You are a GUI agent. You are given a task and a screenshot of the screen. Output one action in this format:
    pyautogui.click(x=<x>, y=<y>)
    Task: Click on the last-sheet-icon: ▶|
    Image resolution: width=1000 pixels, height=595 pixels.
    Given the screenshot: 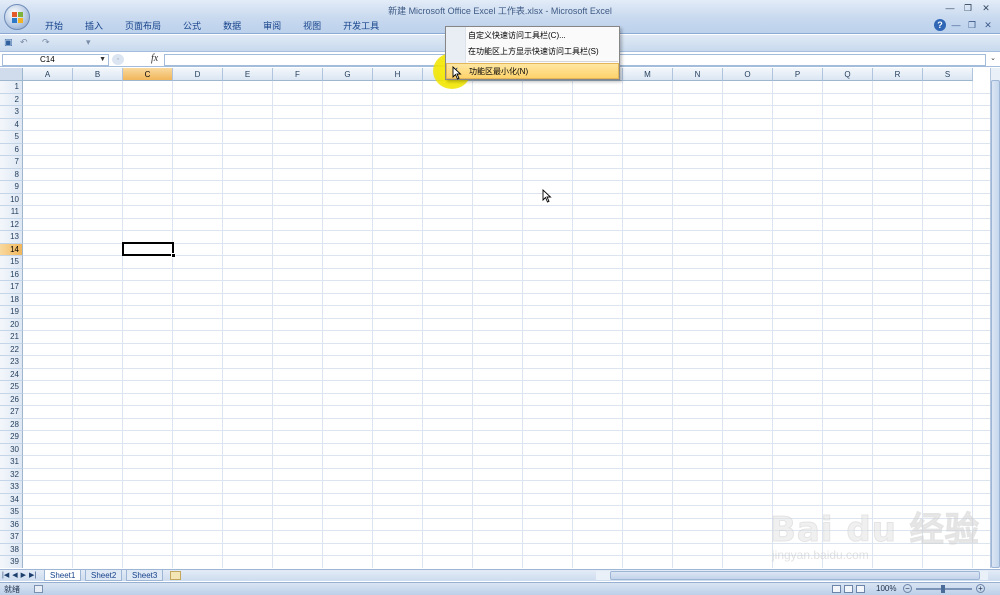 What is the action you would take?
    pyautogui.click(x=32, y=575)
    